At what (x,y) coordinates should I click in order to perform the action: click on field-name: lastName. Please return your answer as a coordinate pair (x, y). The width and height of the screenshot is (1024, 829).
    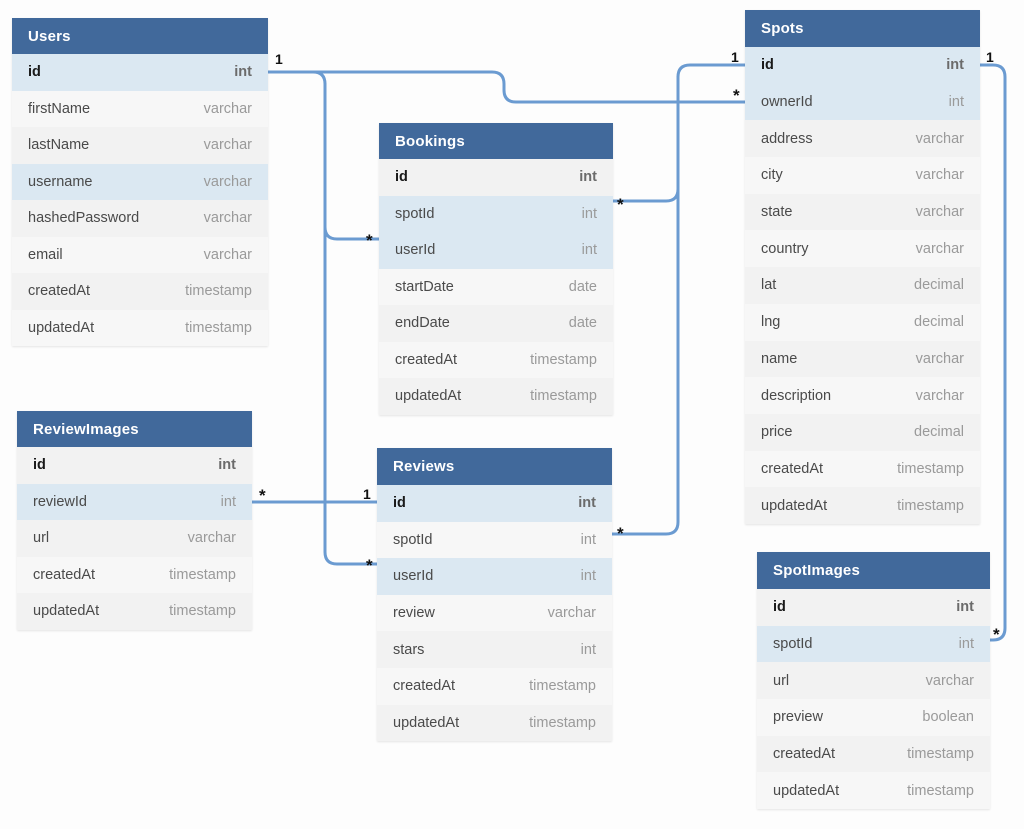
    Looking at the image, I should click on (59, 145).